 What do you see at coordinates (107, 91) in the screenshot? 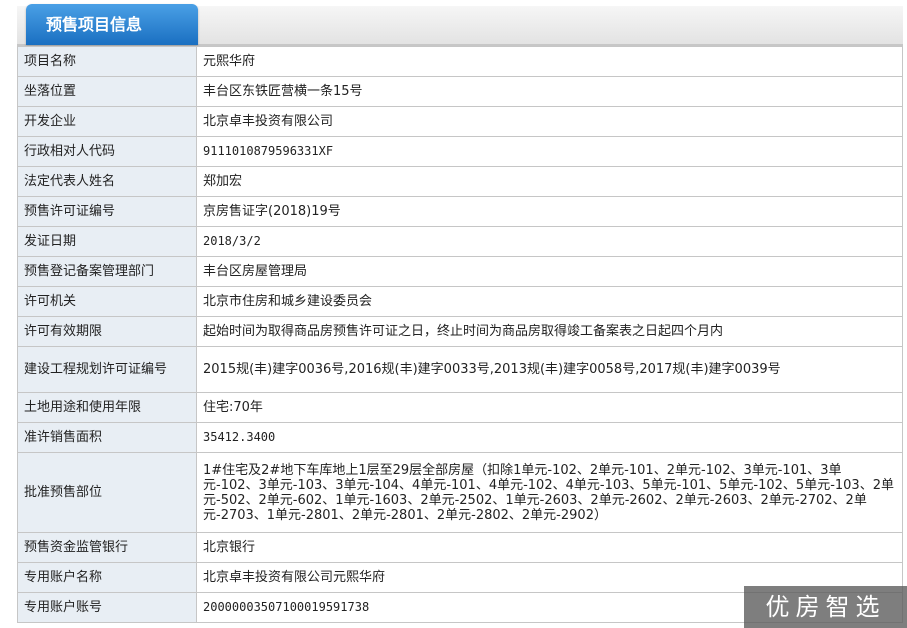
I see `row-label: 坐落位置` at bounding box center [107, 91].